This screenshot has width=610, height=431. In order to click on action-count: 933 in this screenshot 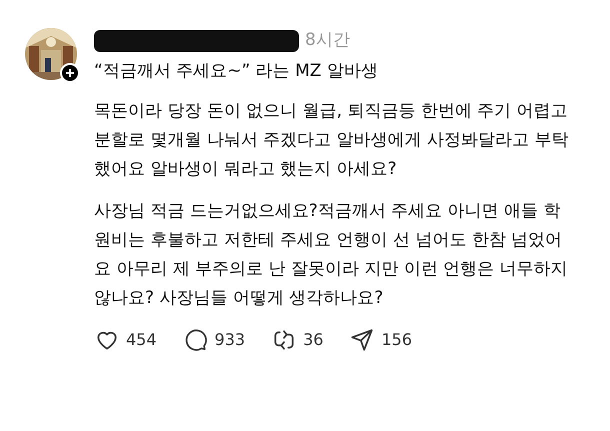, I will do `click(230, 340)`.